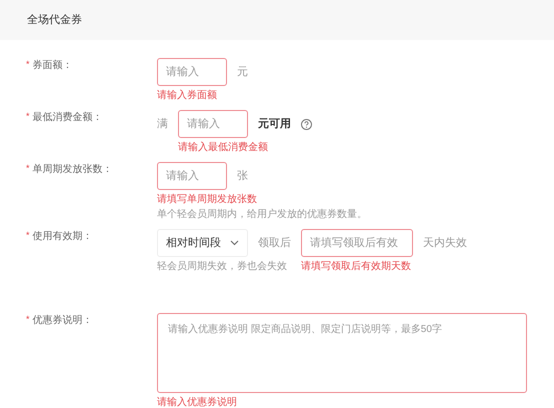  Describe the element at coordinates (306, 124) in the screenshot. I see `help-icon` at that location.